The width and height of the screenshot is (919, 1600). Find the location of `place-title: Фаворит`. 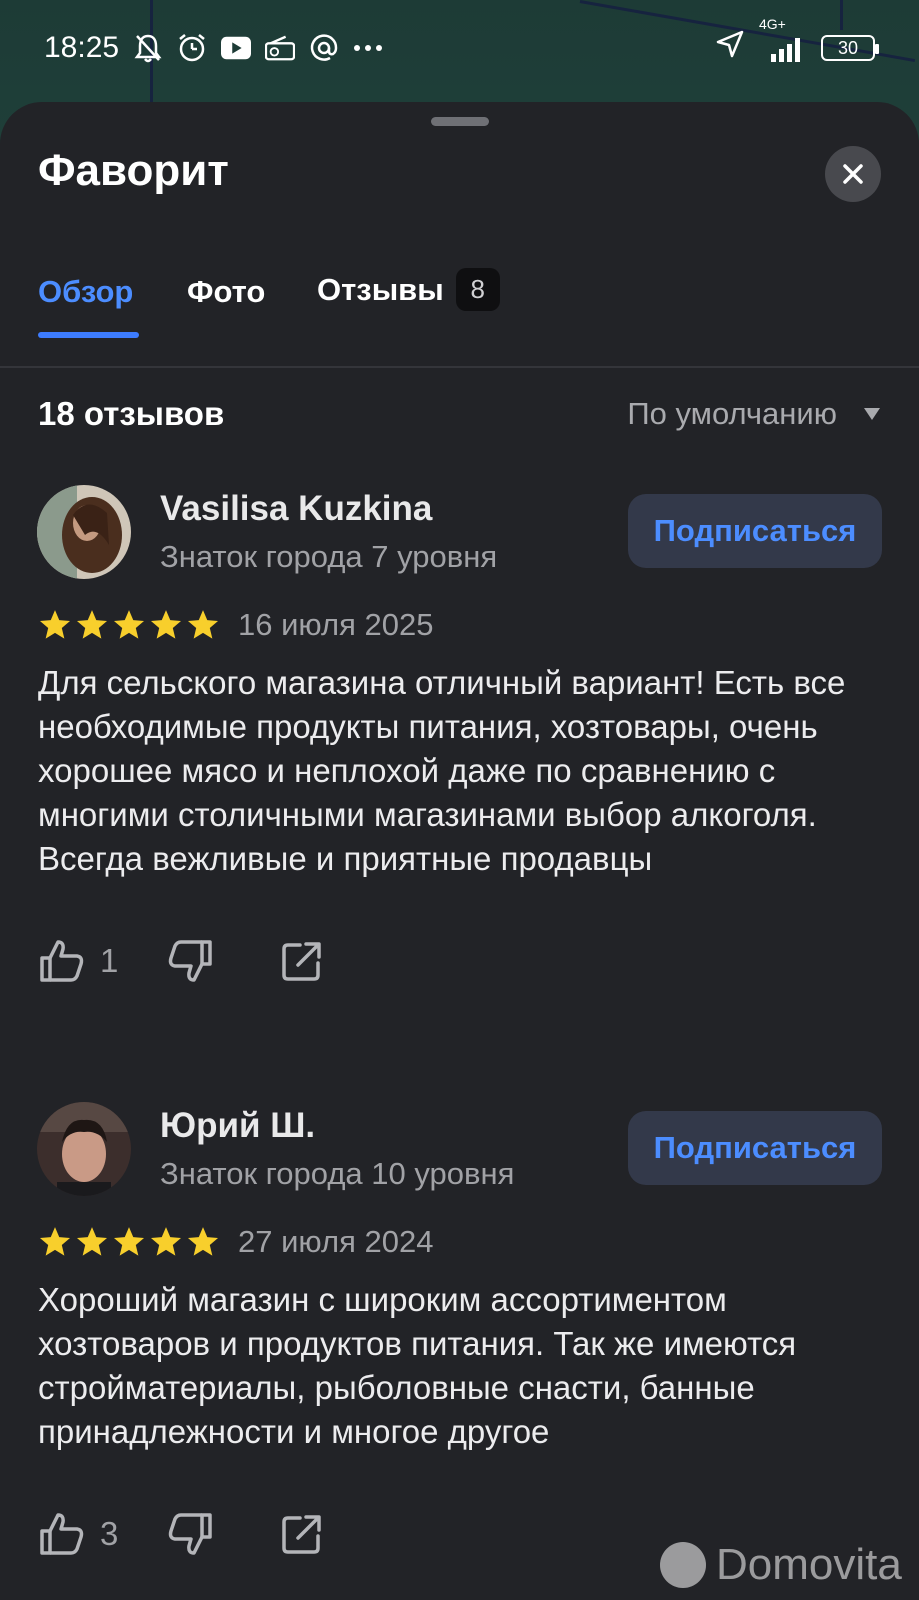

place-title: Фаворит is located at coordinates (133, 170).